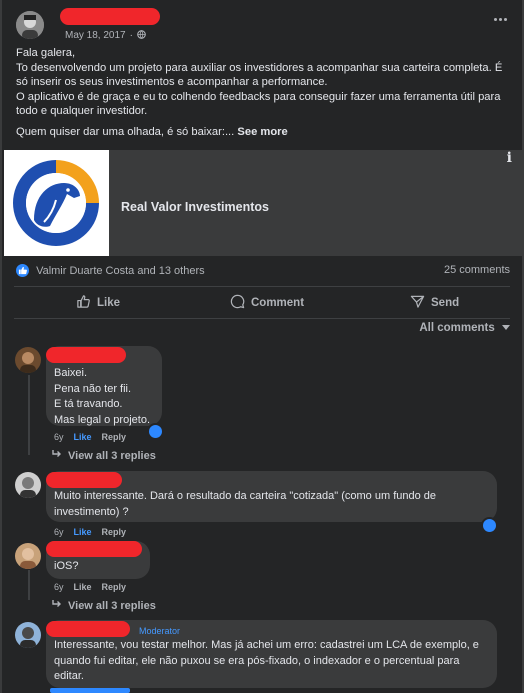  What do you see at coordinates (506, 327) in the screenshot?
I see `caret-down-icon` at bounding box center [506, 327].